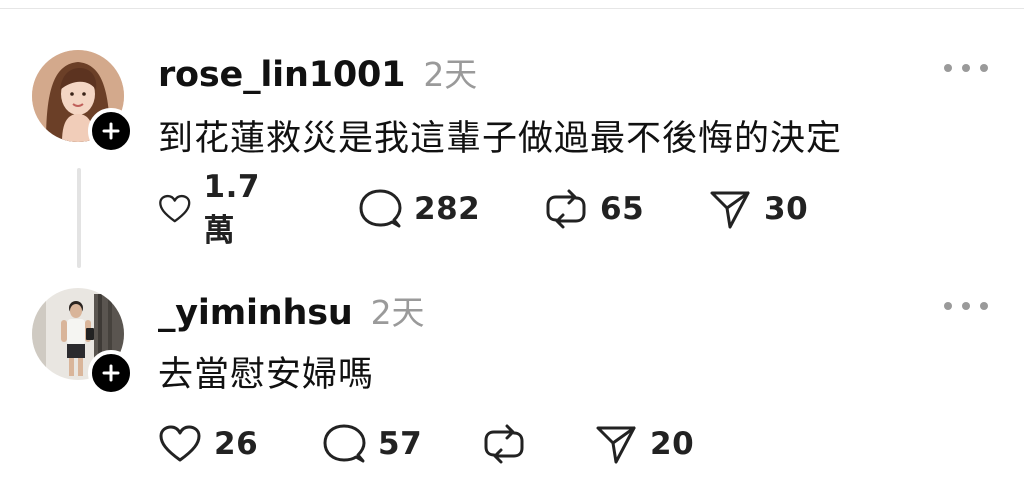 The height and width of the screenshot is (496, 1024). I want to click on like-count: 1.7萬, so click(231, 208).